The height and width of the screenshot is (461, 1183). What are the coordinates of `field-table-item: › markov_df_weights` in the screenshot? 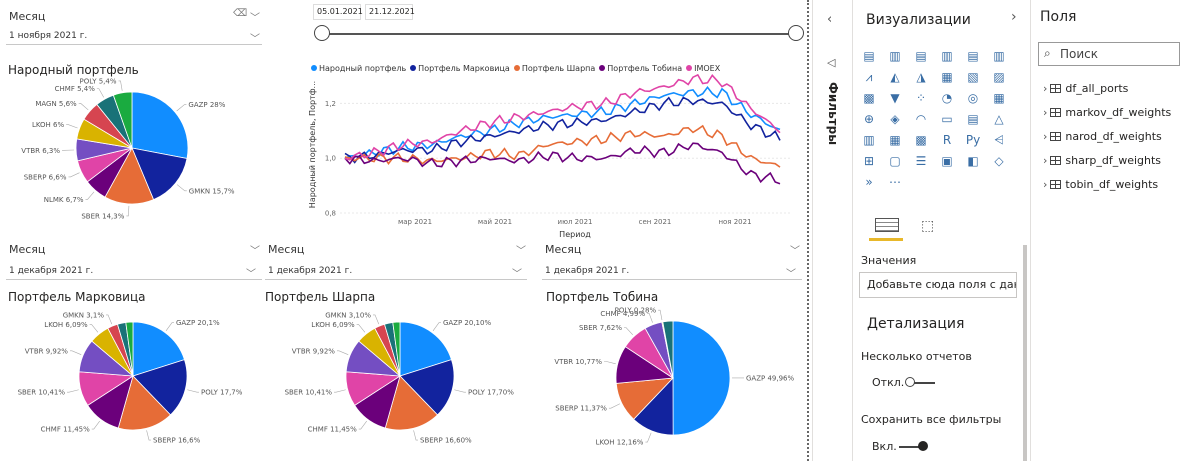 It's located at (1107, 112).